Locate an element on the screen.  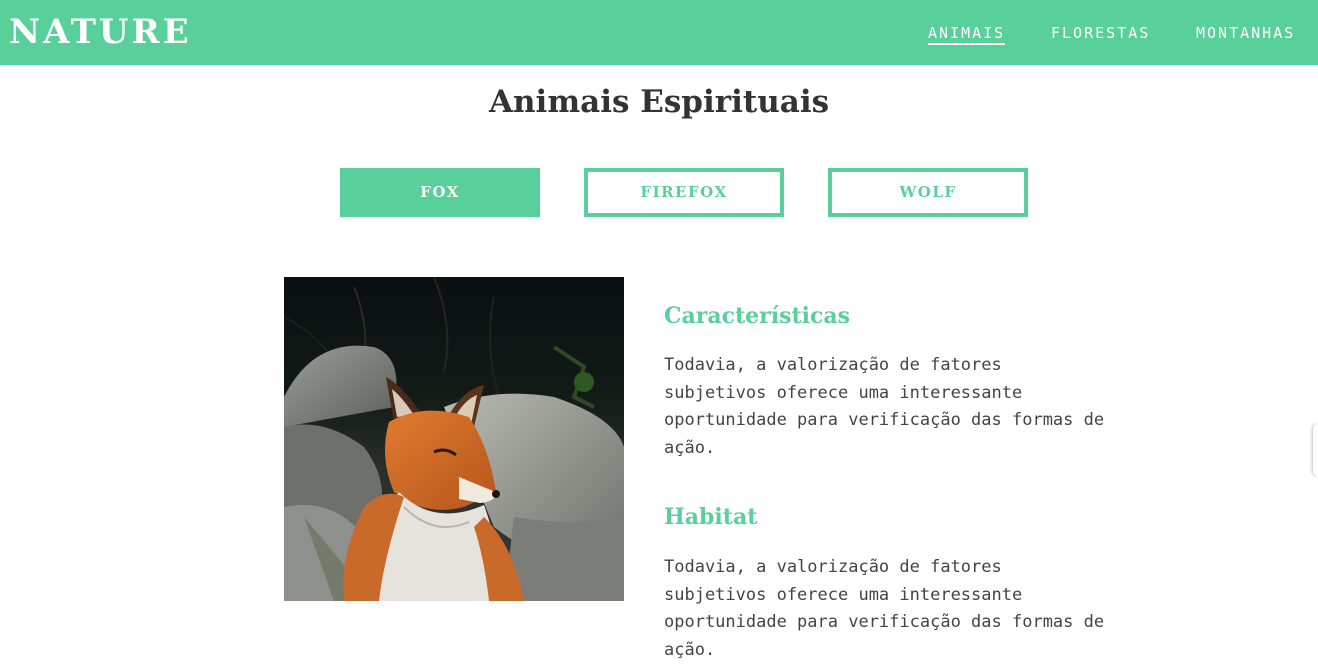
nav-link-florestas: FLORESTAS is located at coordinates (1100, 33).